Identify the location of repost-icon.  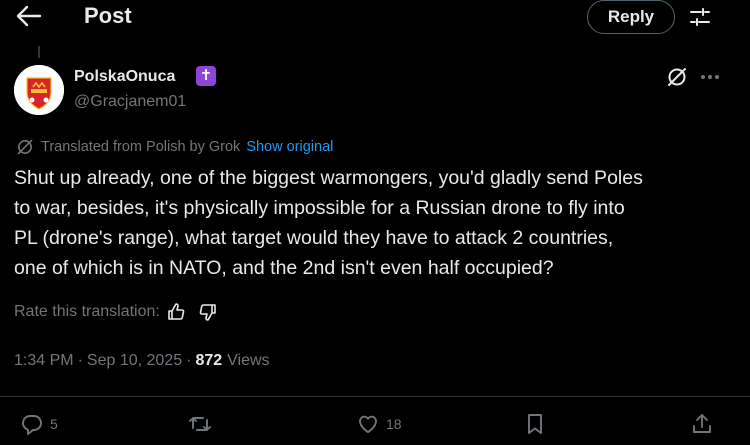
(200, 424).